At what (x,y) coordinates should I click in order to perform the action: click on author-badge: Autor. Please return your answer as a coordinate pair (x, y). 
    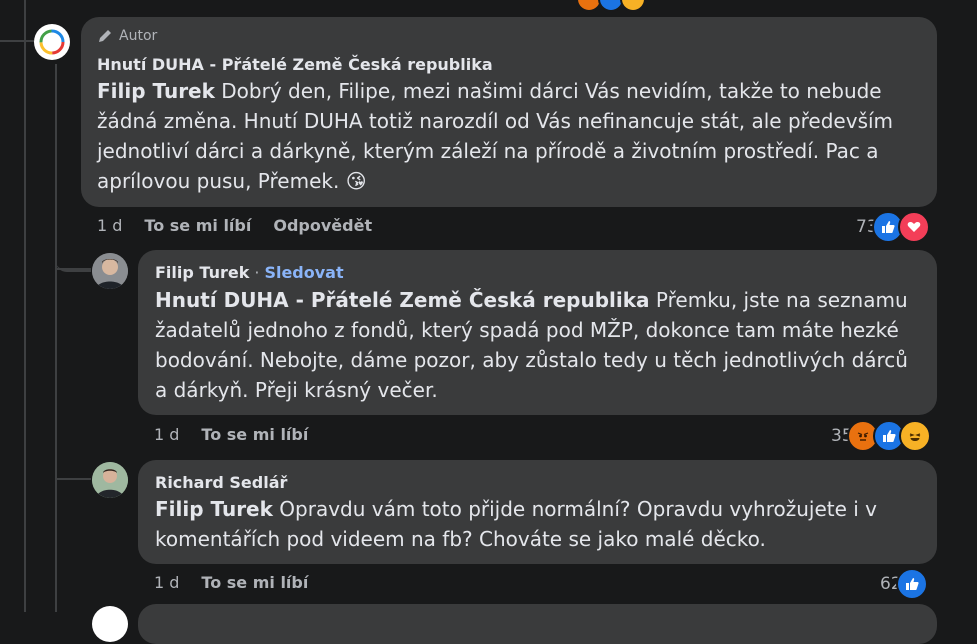
    Looking at the image, I should click on (127, 36).